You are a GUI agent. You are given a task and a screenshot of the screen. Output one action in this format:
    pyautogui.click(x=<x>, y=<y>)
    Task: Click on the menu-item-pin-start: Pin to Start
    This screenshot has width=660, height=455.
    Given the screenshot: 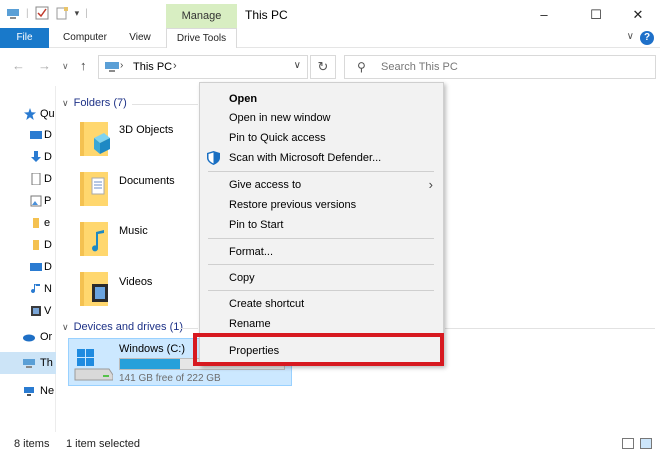 What is the action you would take?
    pyautogui.click(x=321, y=225)
    